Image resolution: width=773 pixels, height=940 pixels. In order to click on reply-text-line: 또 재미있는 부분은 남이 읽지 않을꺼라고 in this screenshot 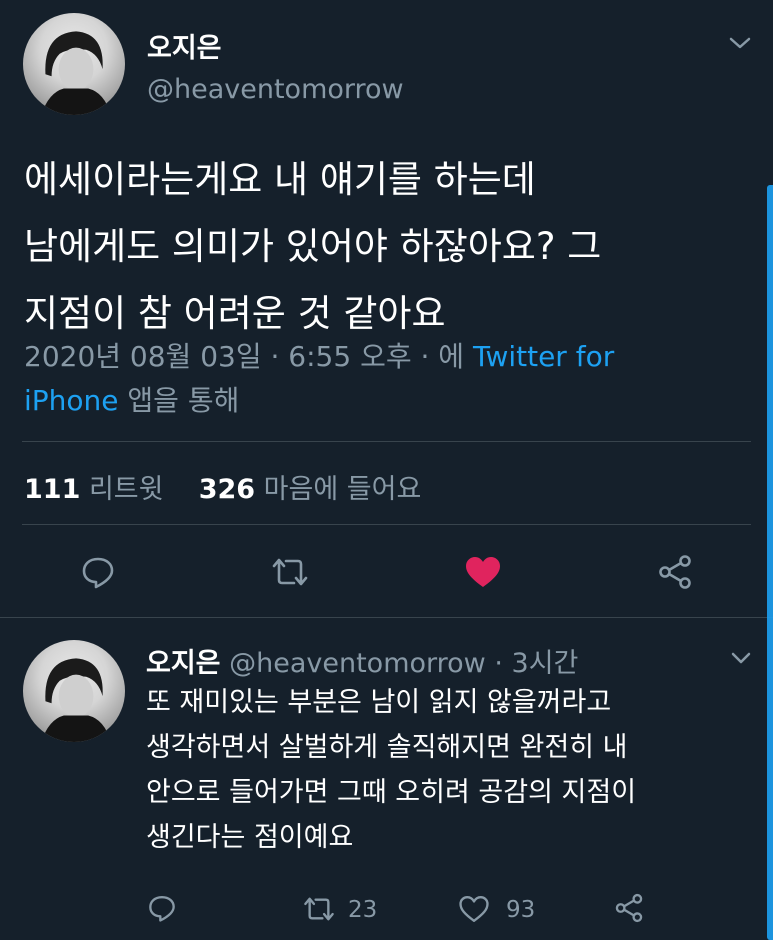, I will do `click(379, 702)`.